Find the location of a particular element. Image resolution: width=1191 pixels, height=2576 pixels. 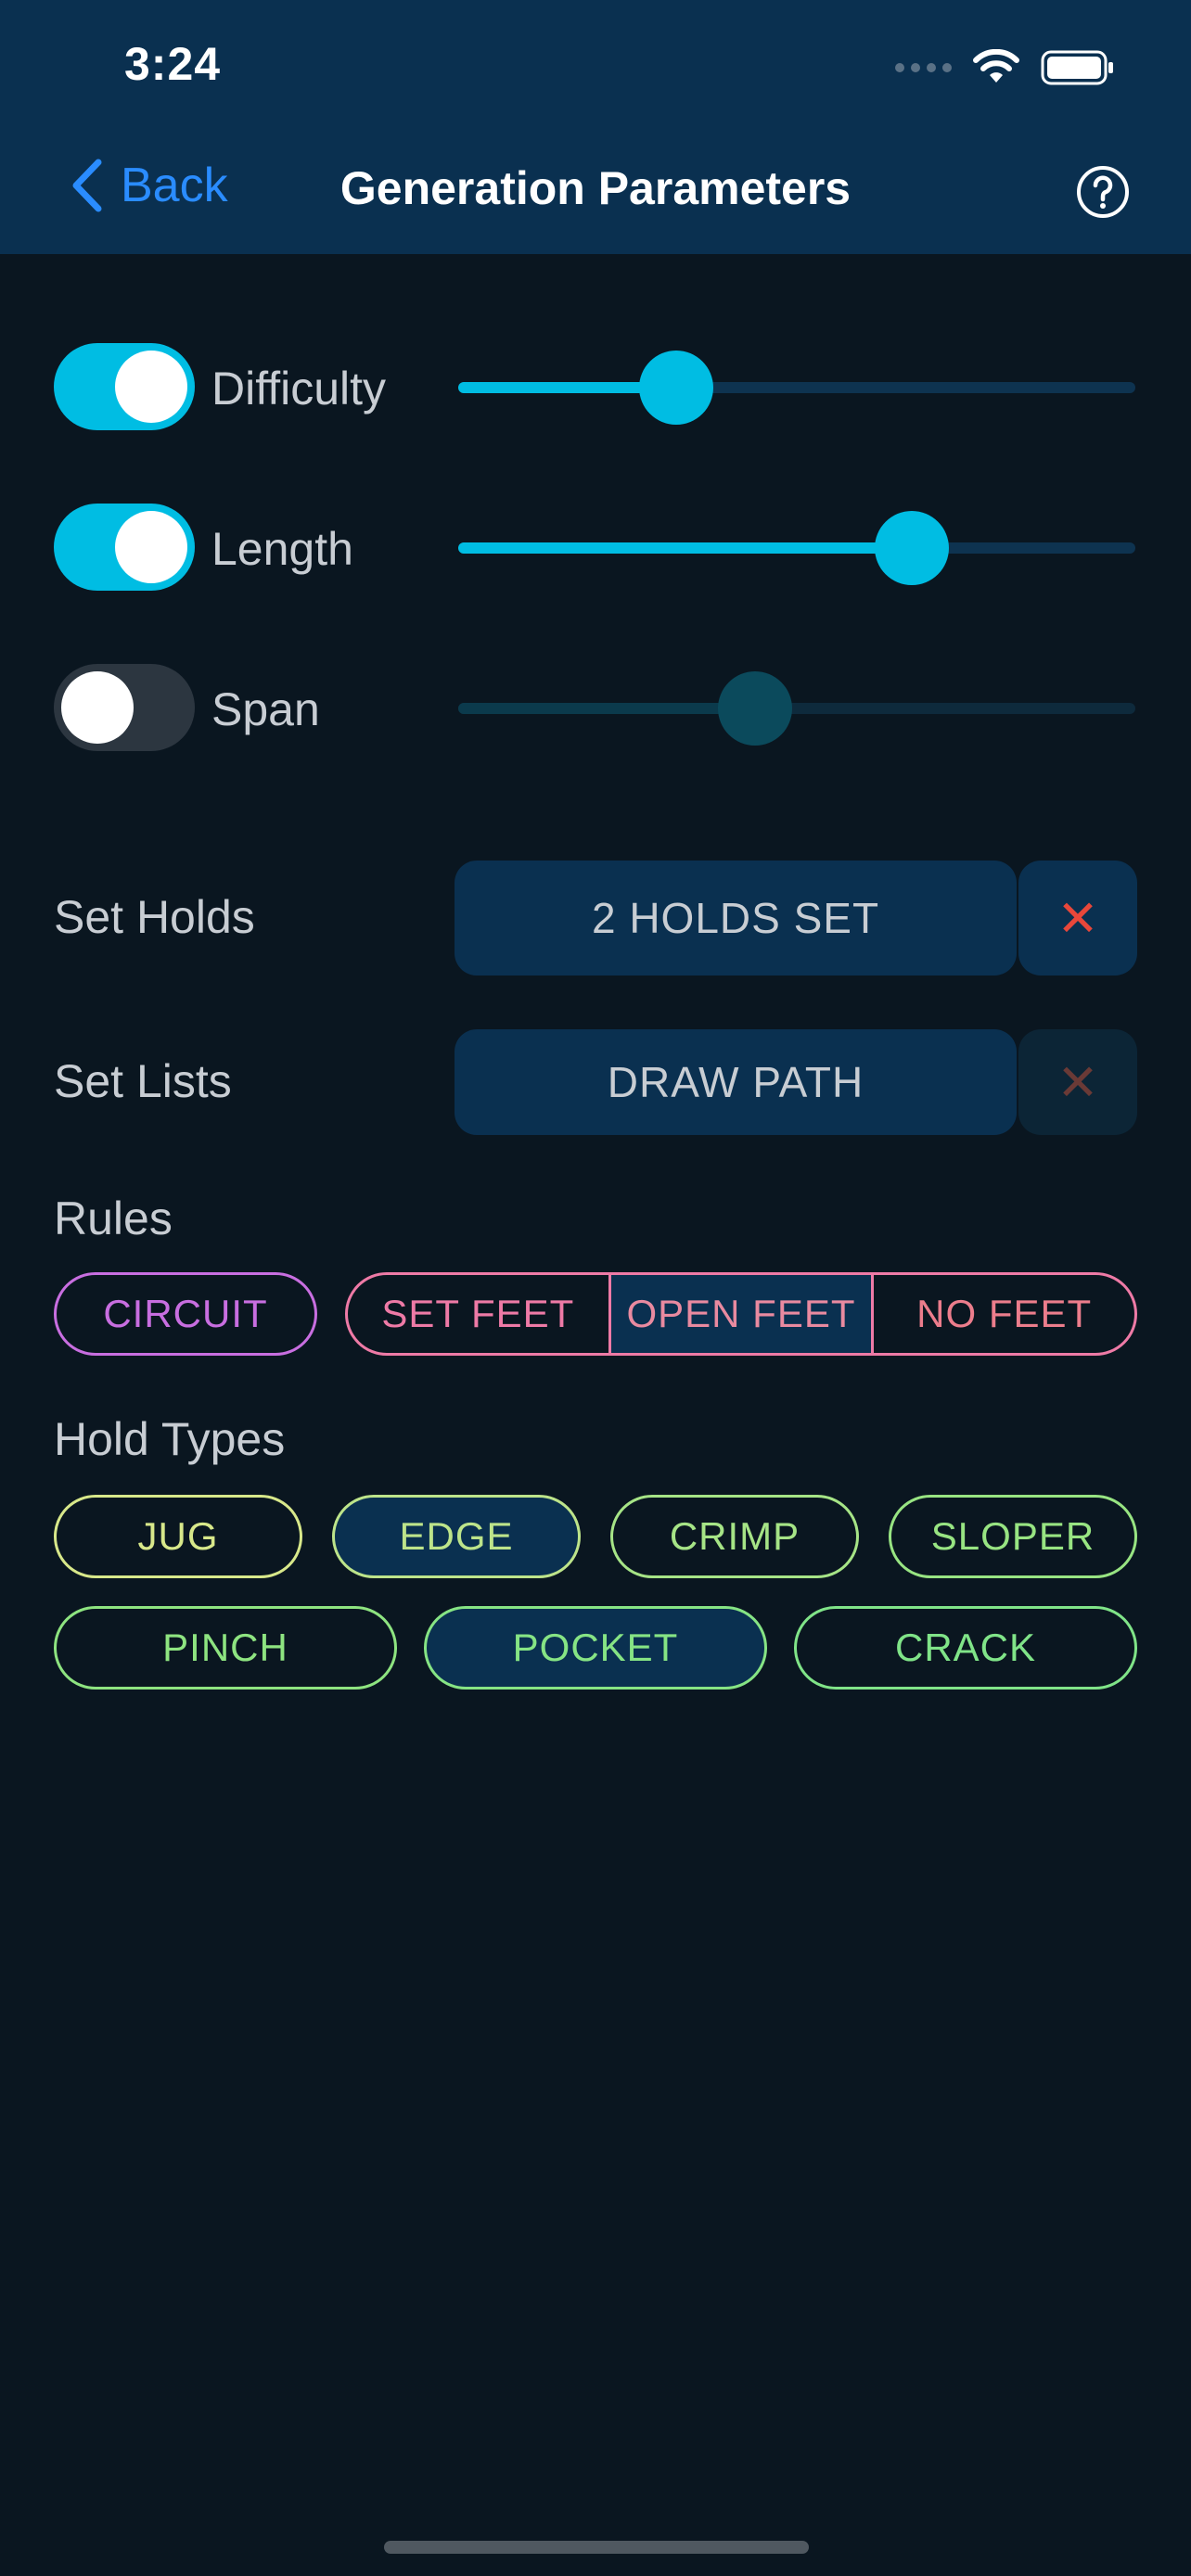

difficulty-label: Difficulty is located at coordinates (299, 388).